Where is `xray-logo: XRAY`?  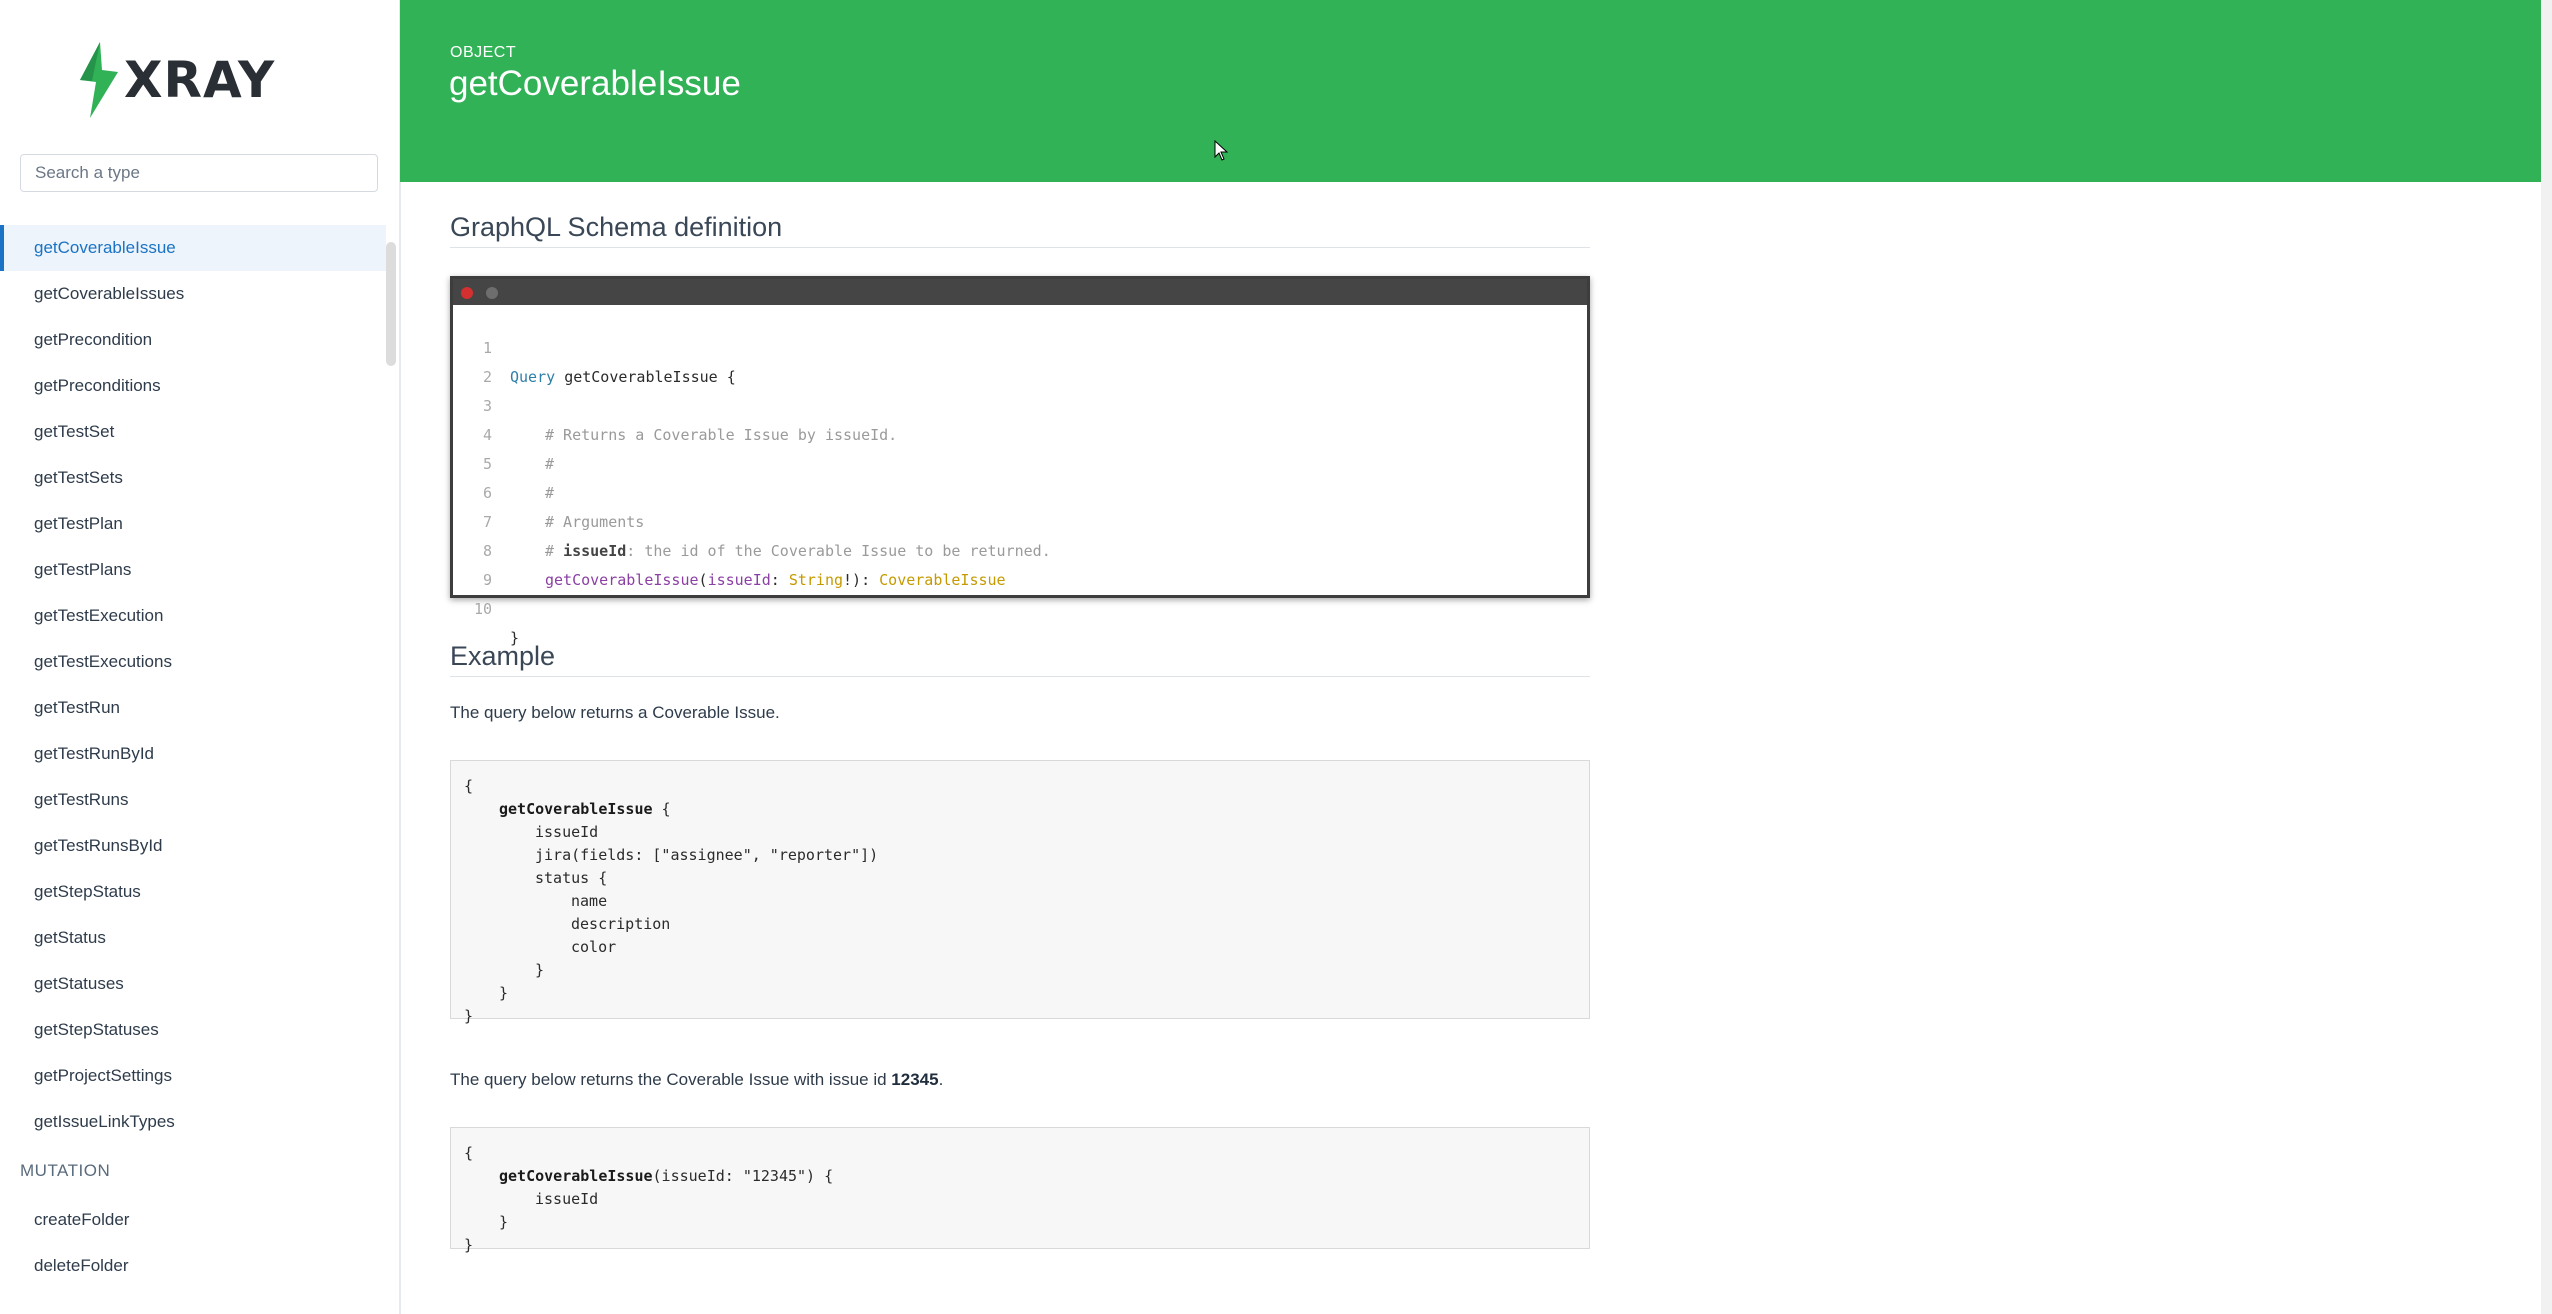 xray-logo: XRAY is located at coordinates (176, 80).